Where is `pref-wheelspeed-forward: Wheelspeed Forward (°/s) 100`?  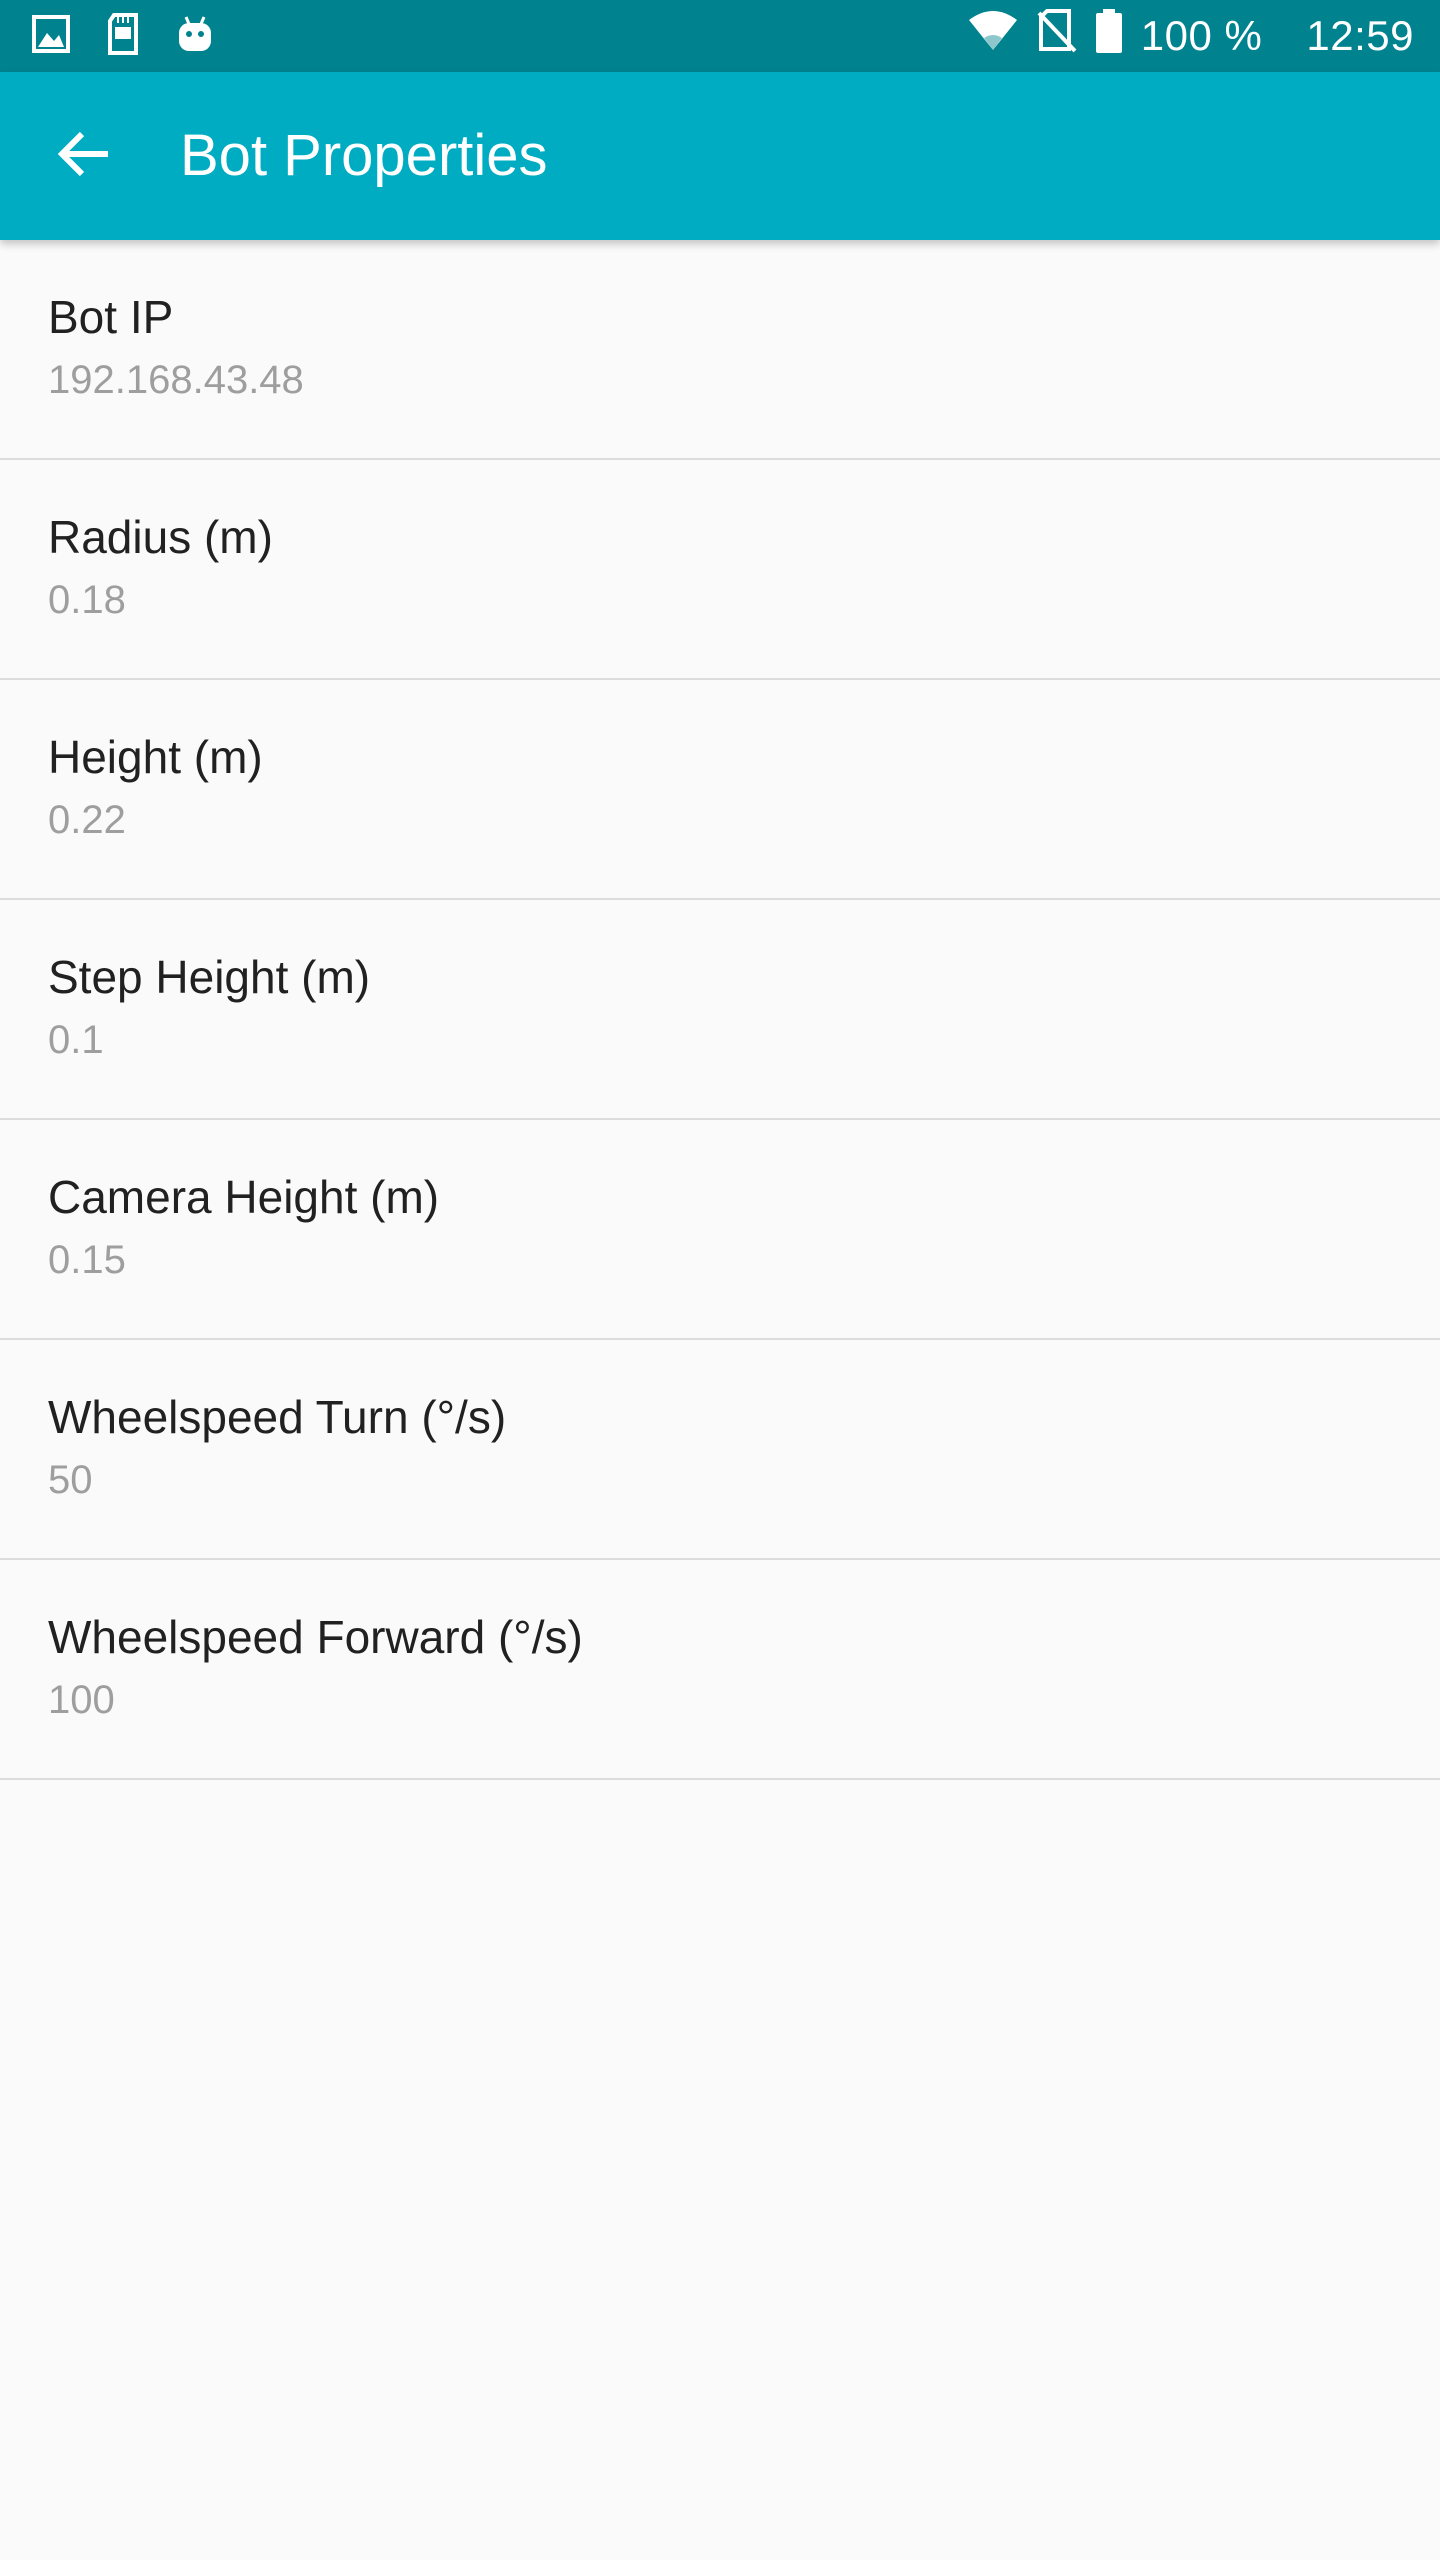
pref-wheelspeed-forward: Wheelspeed Forward (°/s) 100 is located at coordinates (720, 1670).